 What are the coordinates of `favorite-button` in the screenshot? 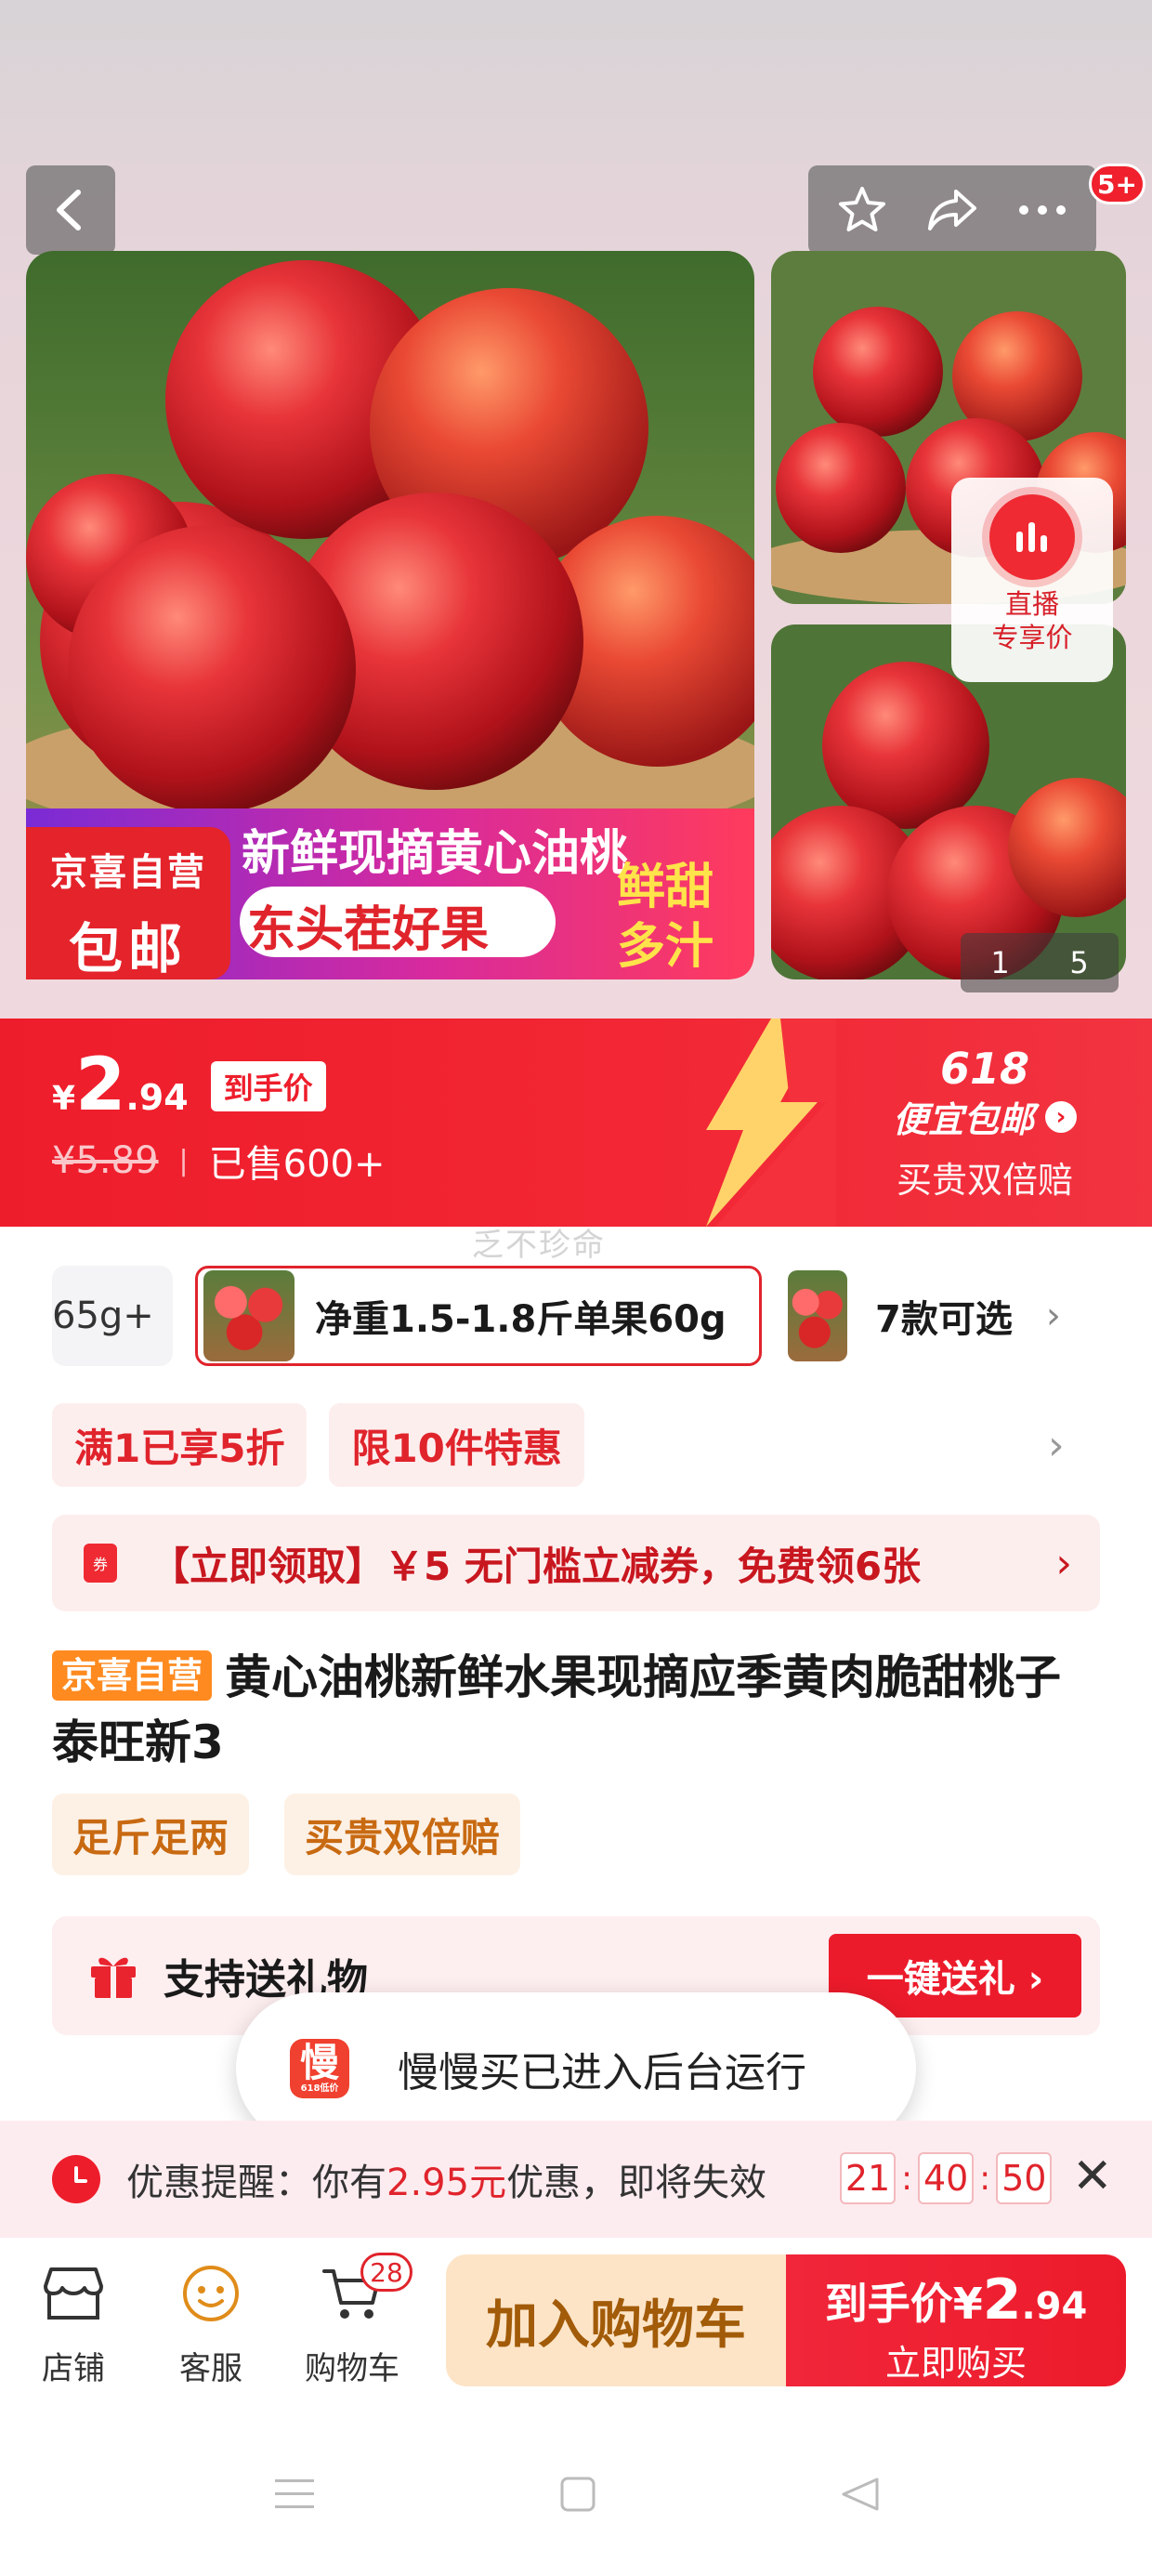 It's located at (862, 210).